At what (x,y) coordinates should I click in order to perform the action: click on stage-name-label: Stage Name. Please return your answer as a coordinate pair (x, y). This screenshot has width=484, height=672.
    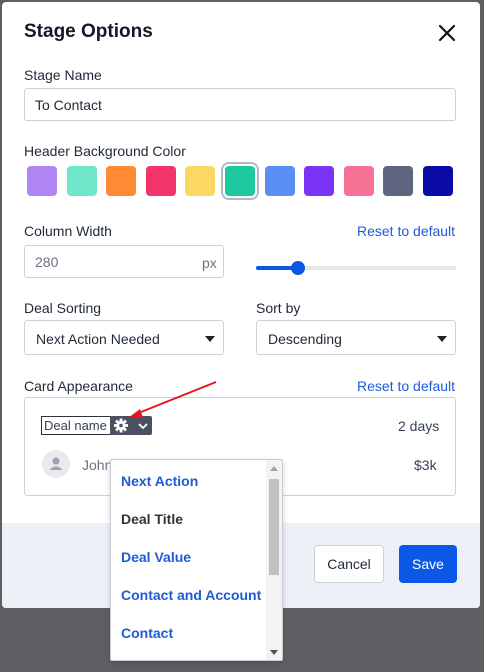
    Looking at the image, I should click on (63, 75).